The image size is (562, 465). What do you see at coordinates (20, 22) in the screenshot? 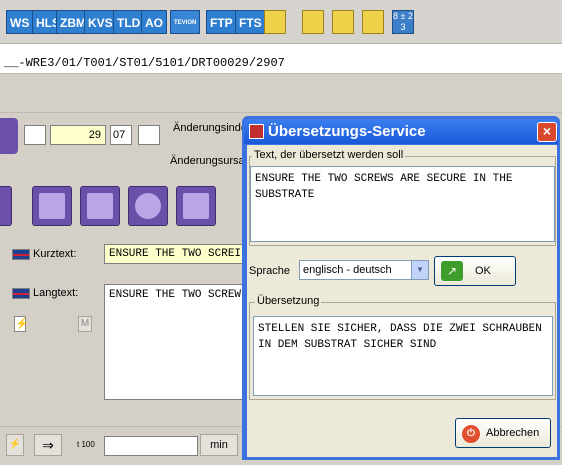
I see `ws-button: WS` at bounding box center [20, 22].